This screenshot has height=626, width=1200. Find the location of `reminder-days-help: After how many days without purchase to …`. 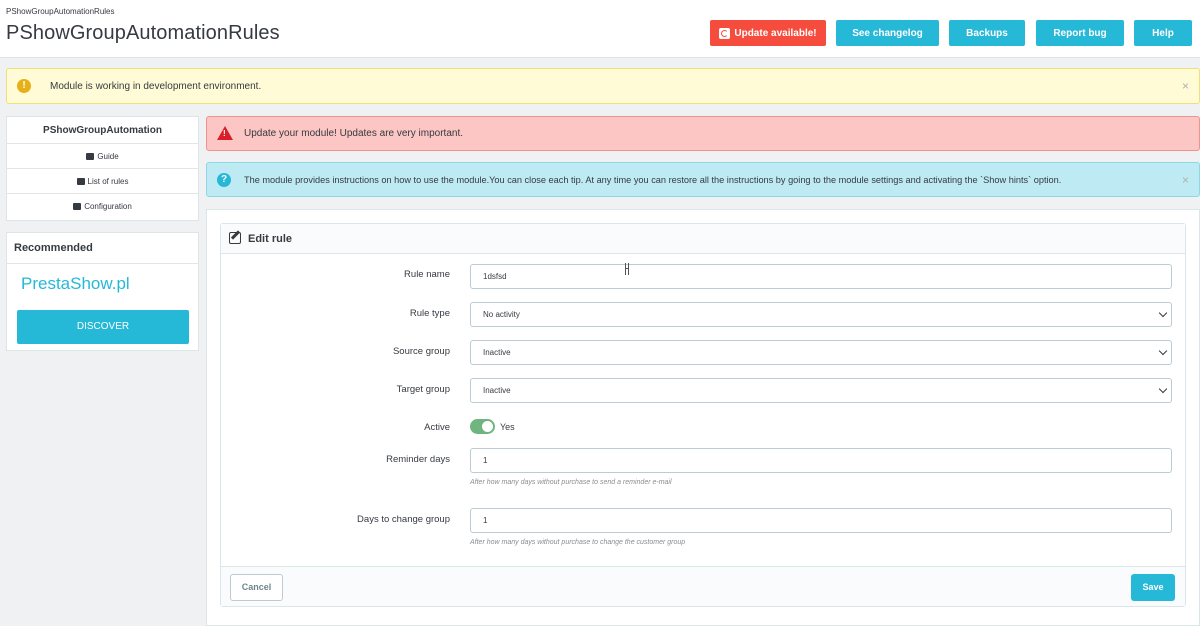

reminder-days-help: After how many days without purchase to … is located at coordinates (571, 482).